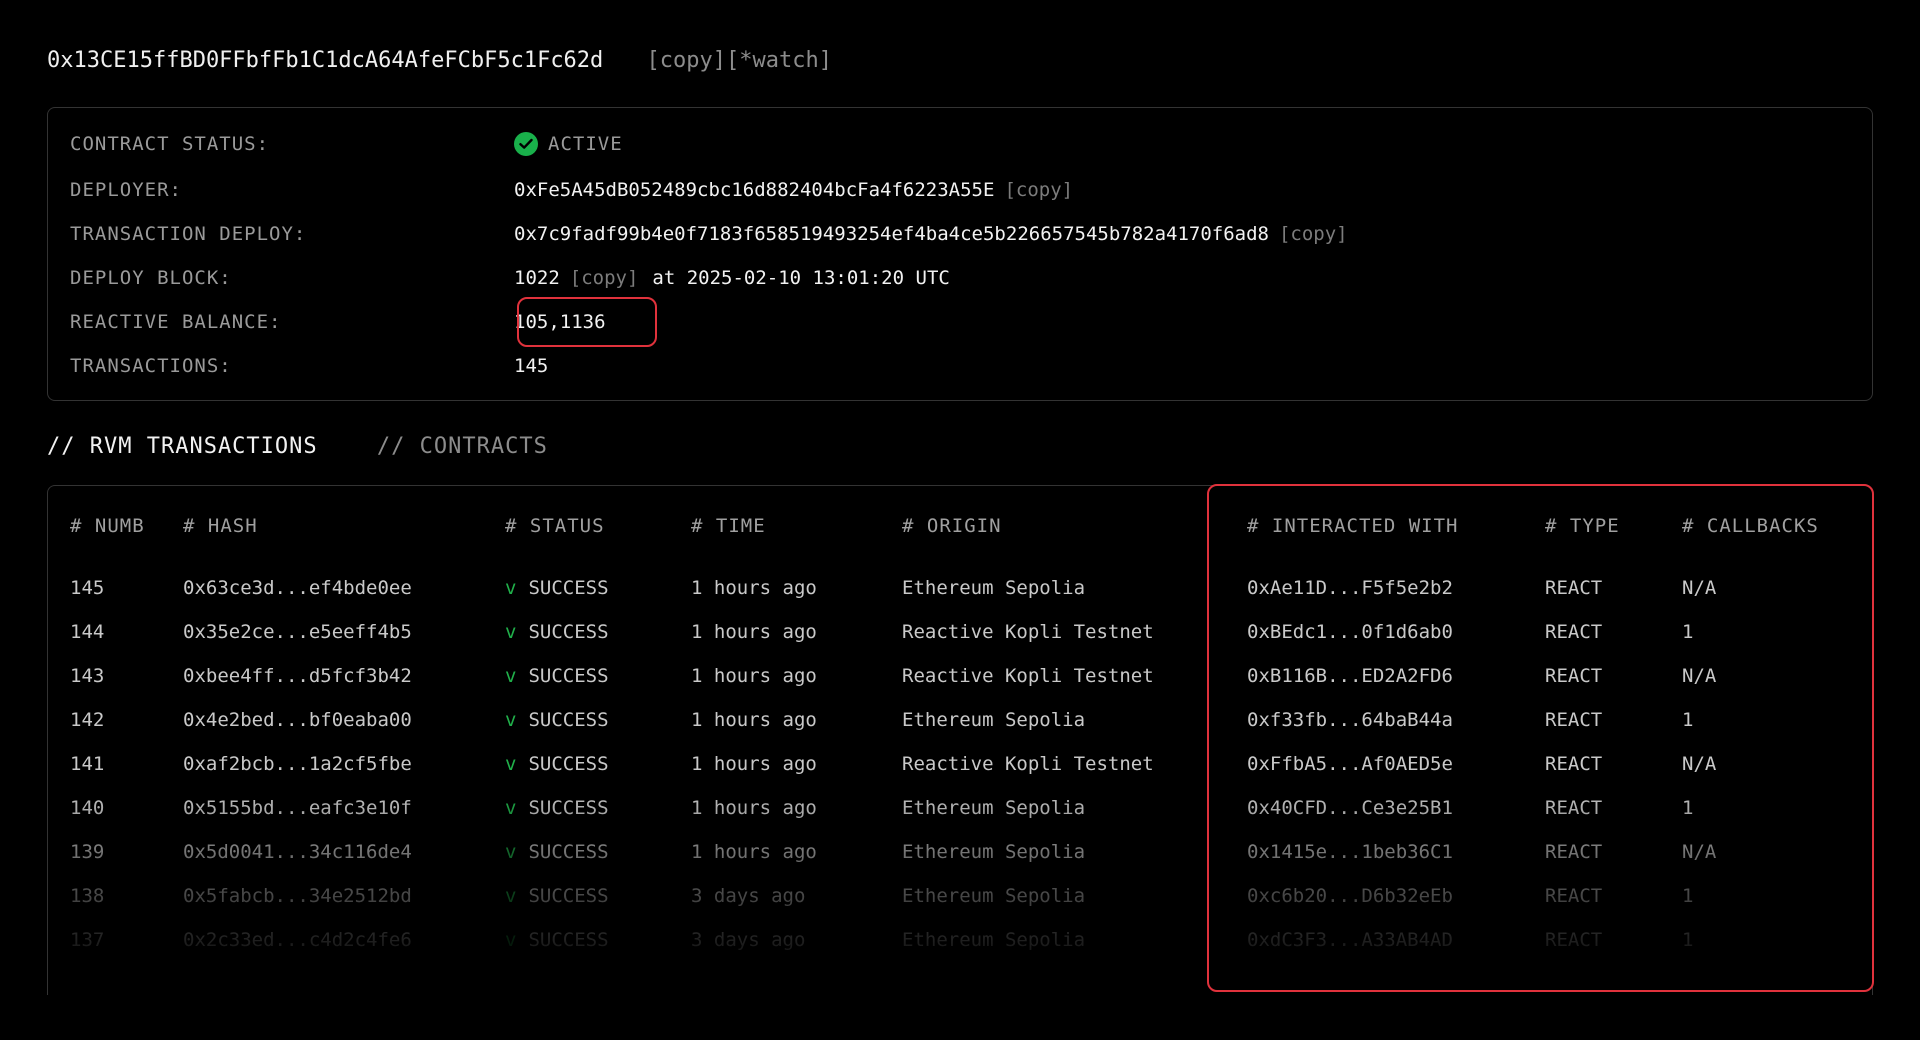 The width and height of the screenshot is (1920, 1040). Describe the element at coordinates (728, 526) in the screenshot. I see `column-header-time: # TIME` at that location.